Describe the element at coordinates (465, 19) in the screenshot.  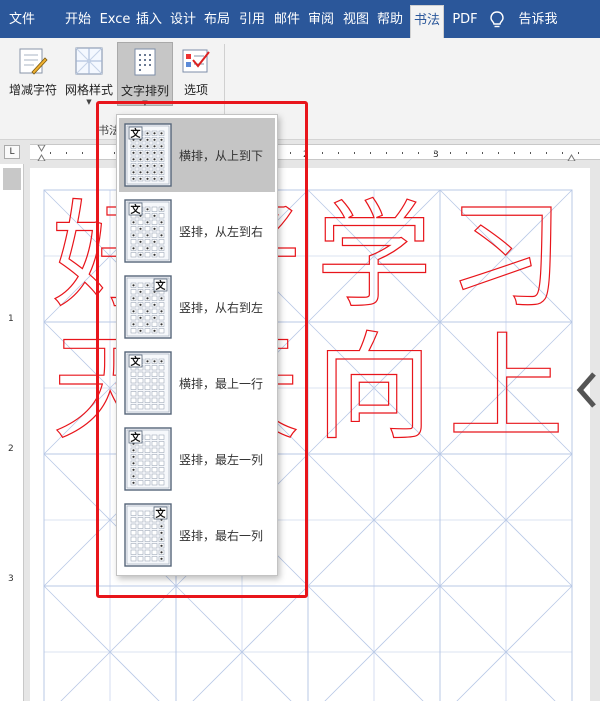
I see `tab-pdf: PDF` at that location.